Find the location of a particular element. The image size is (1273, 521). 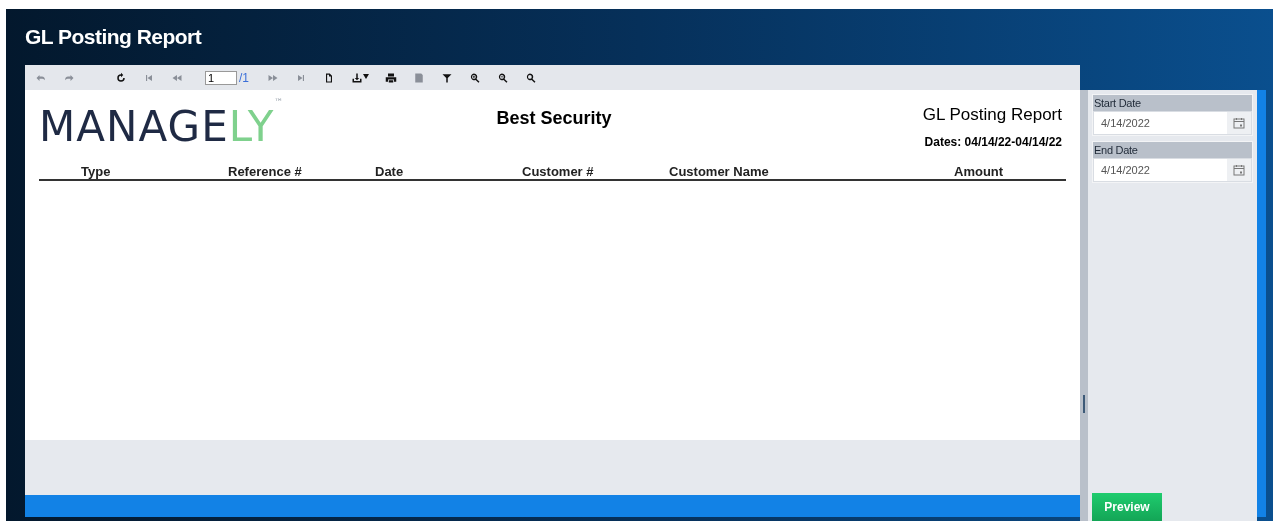

print-icon is located at coordinates (391, 77).